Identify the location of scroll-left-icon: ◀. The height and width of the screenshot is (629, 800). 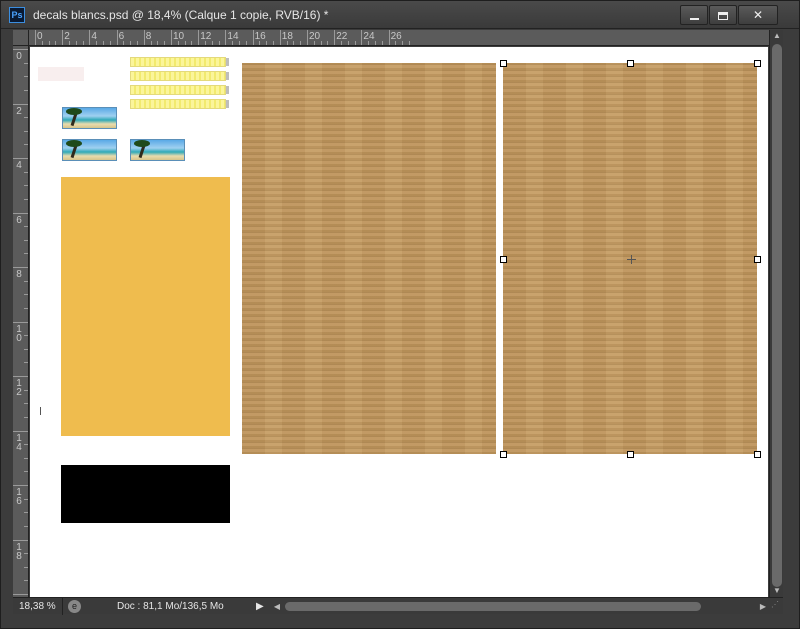
(277, 606).